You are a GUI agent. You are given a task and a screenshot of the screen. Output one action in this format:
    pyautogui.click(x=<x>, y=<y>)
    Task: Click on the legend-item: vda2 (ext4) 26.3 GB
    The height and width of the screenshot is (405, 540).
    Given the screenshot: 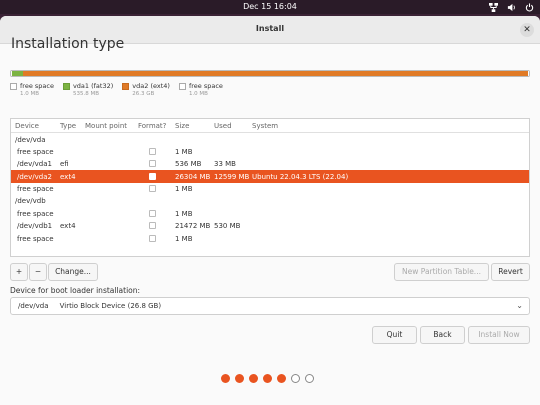 What is the action you would take?
    pyautogui.click(x=146, y=89)
    